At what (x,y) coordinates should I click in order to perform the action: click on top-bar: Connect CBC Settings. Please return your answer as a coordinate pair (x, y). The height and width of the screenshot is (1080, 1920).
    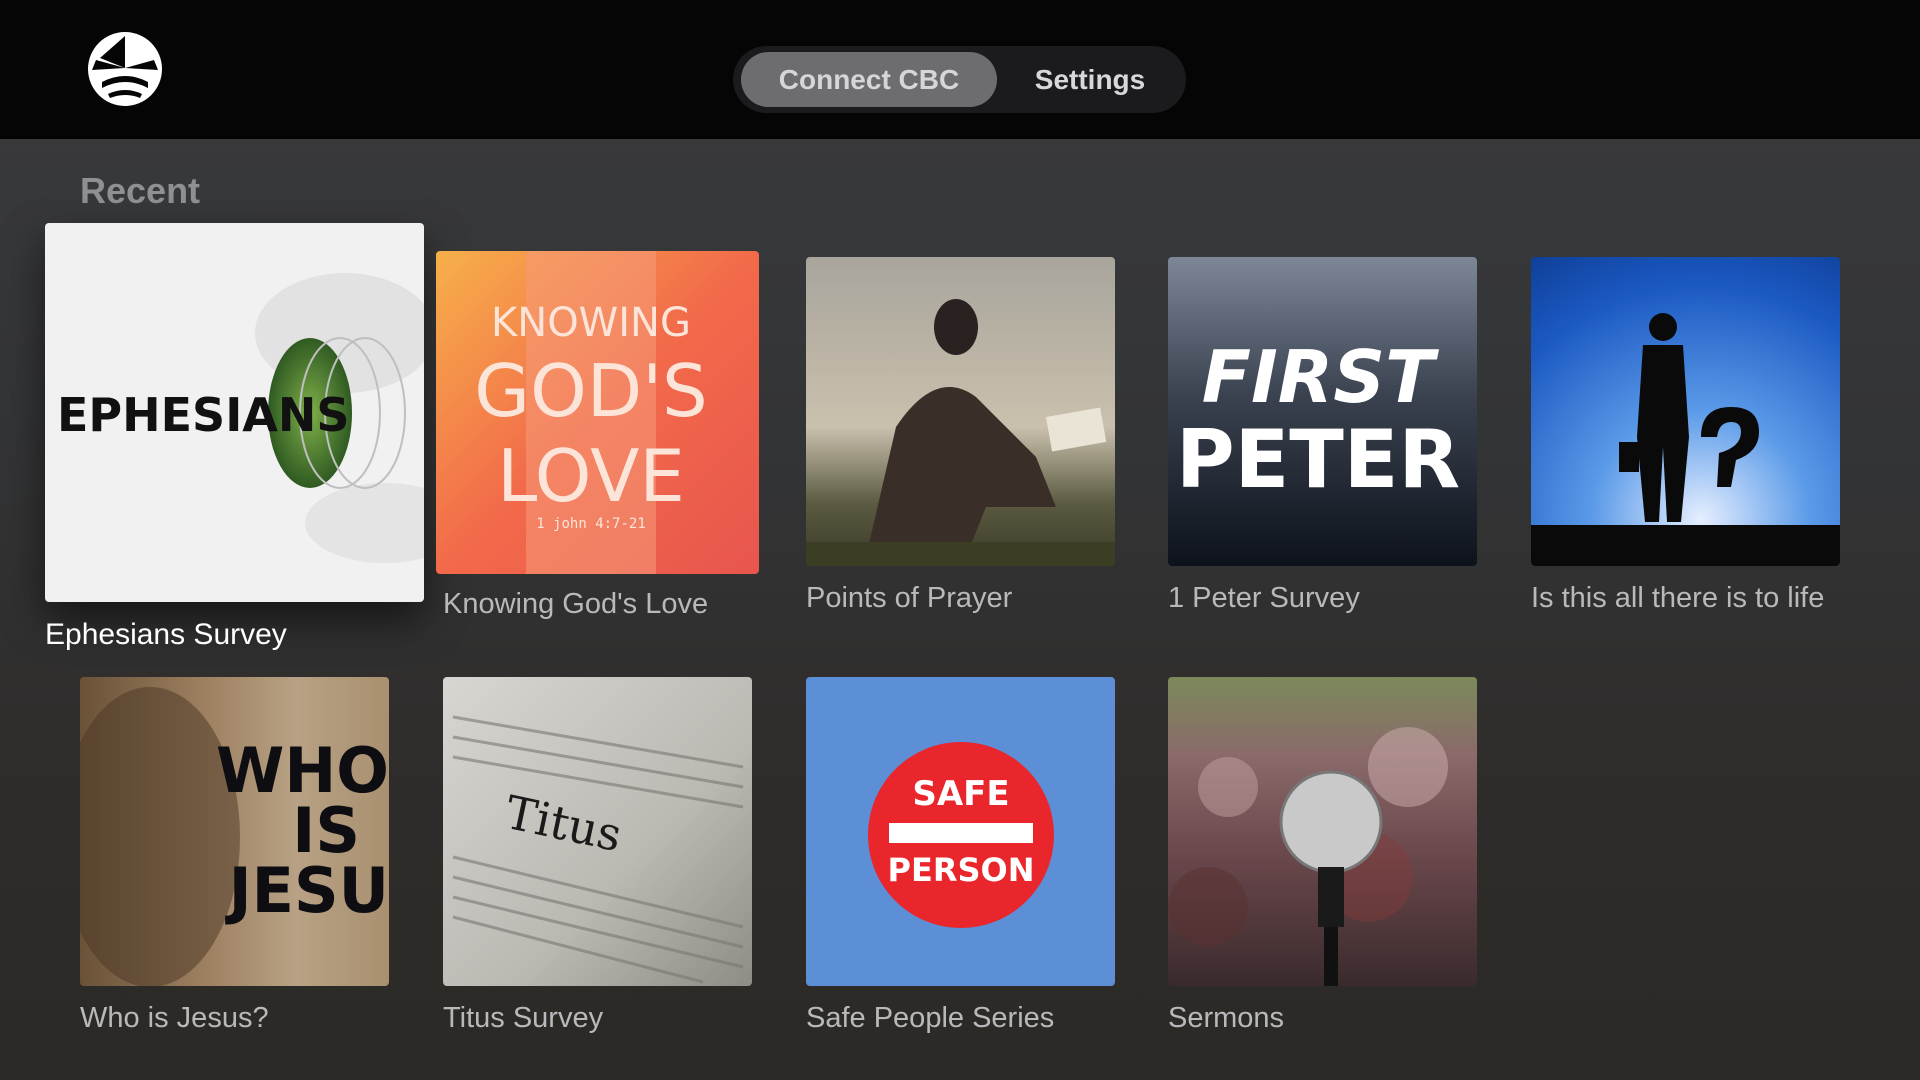
    Looking at the image, I should click on (960, 69).